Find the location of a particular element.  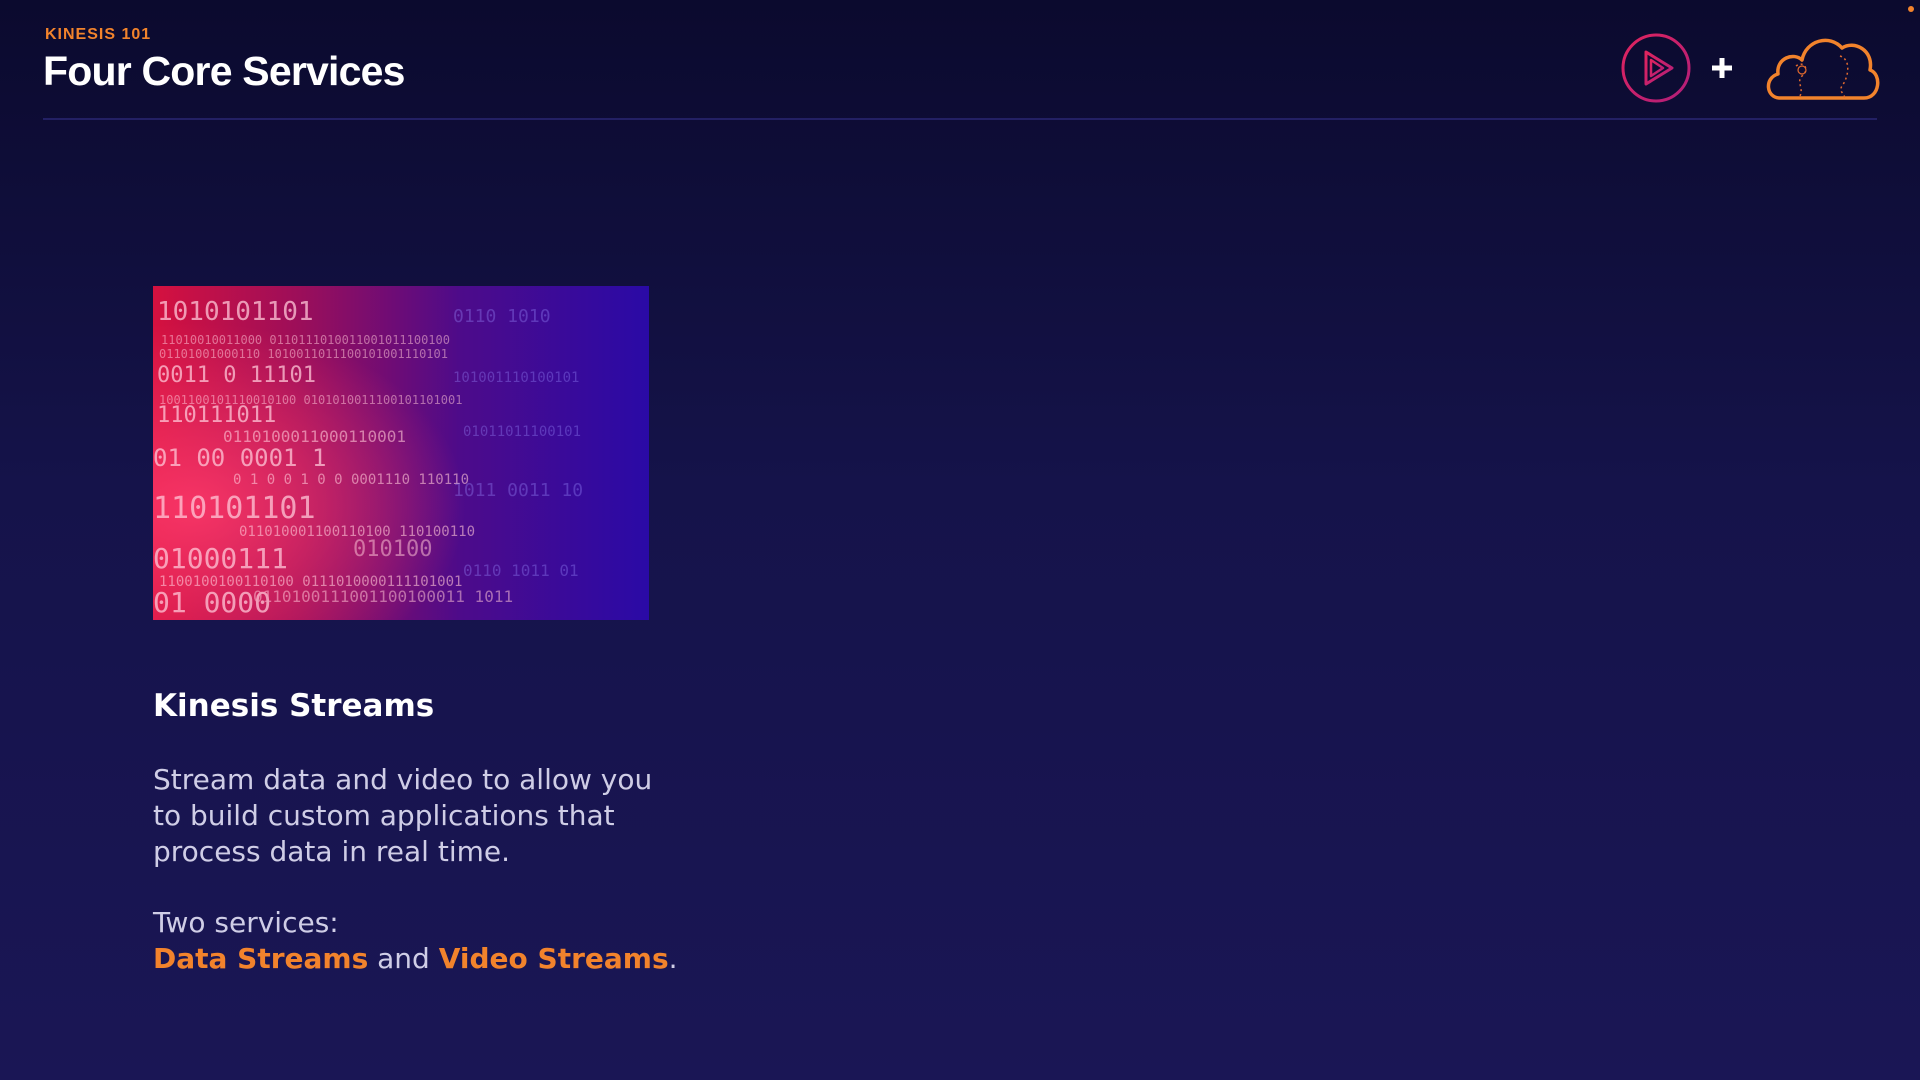

play-circle-icon is located at coordinates (1656, 68).